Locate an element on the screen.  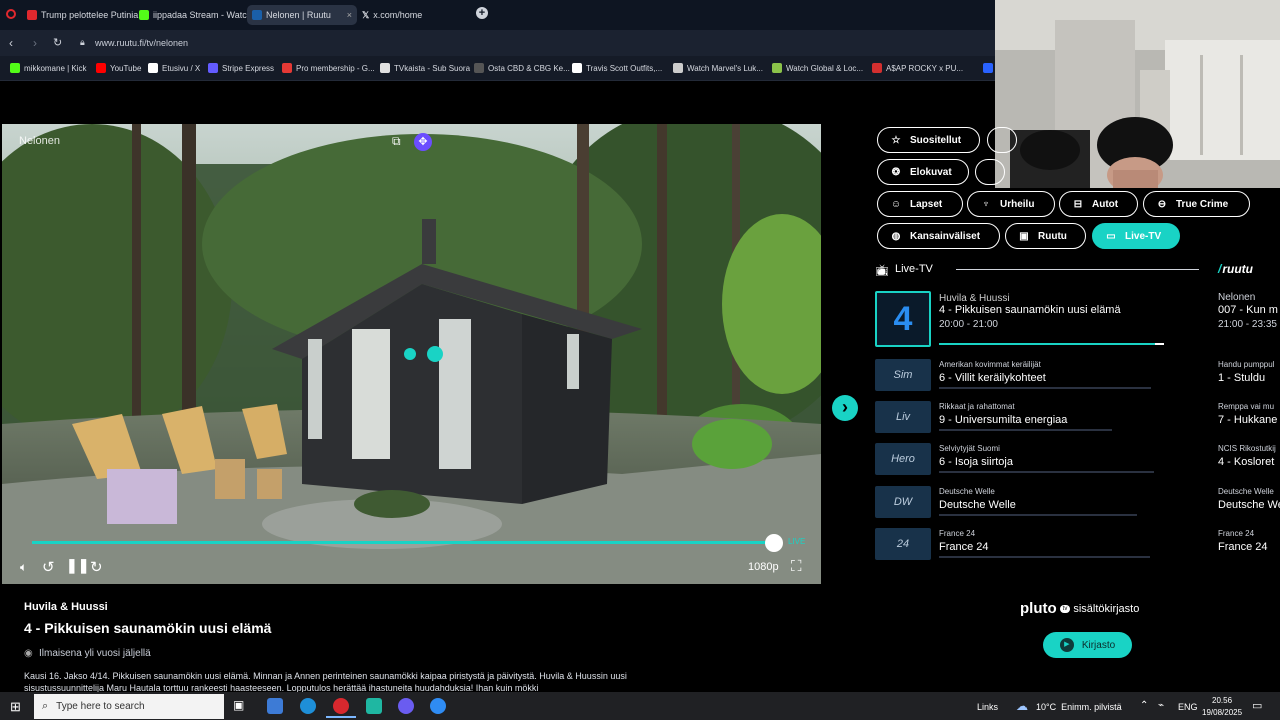
channel-program-title: 6 - Villit keräilykohteet is located at coordinates (992, 378).